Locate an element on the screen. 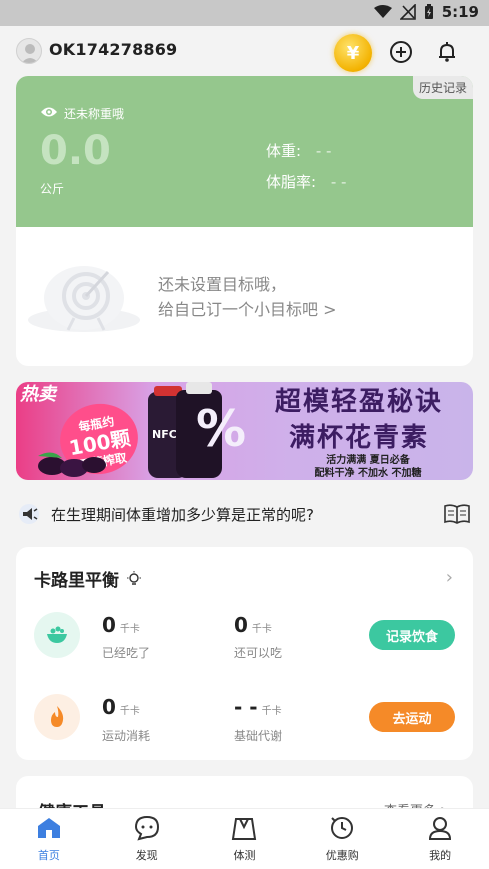 This screenshot has width=489, height=869. tab-body-test-label: 体测 is located at coordinates (244, 855).